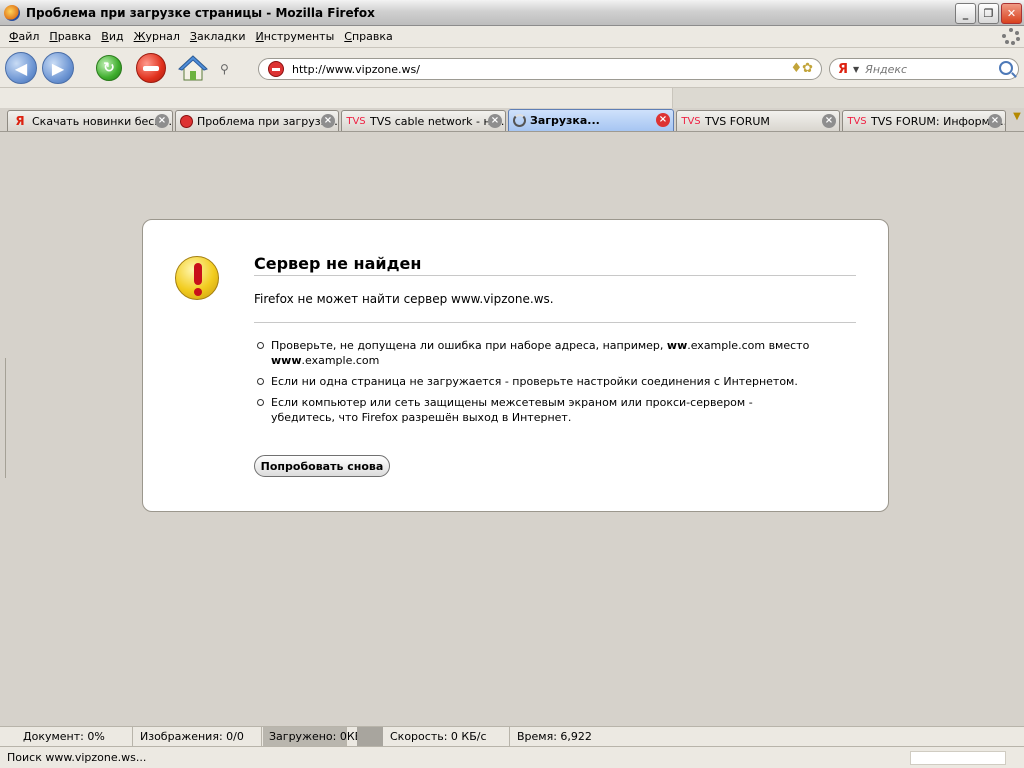  I want to click on forward-button: ▶, so click(58, 68).